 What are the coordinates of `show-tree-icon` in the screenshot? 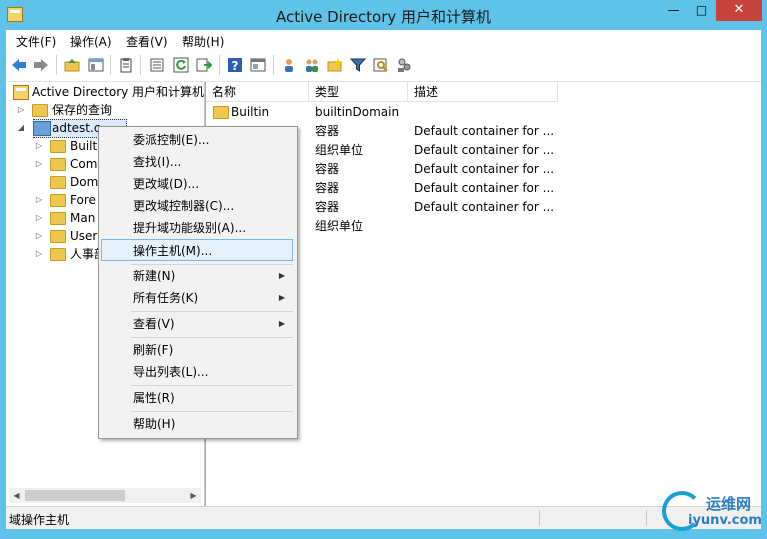 It's located at (96, 65).